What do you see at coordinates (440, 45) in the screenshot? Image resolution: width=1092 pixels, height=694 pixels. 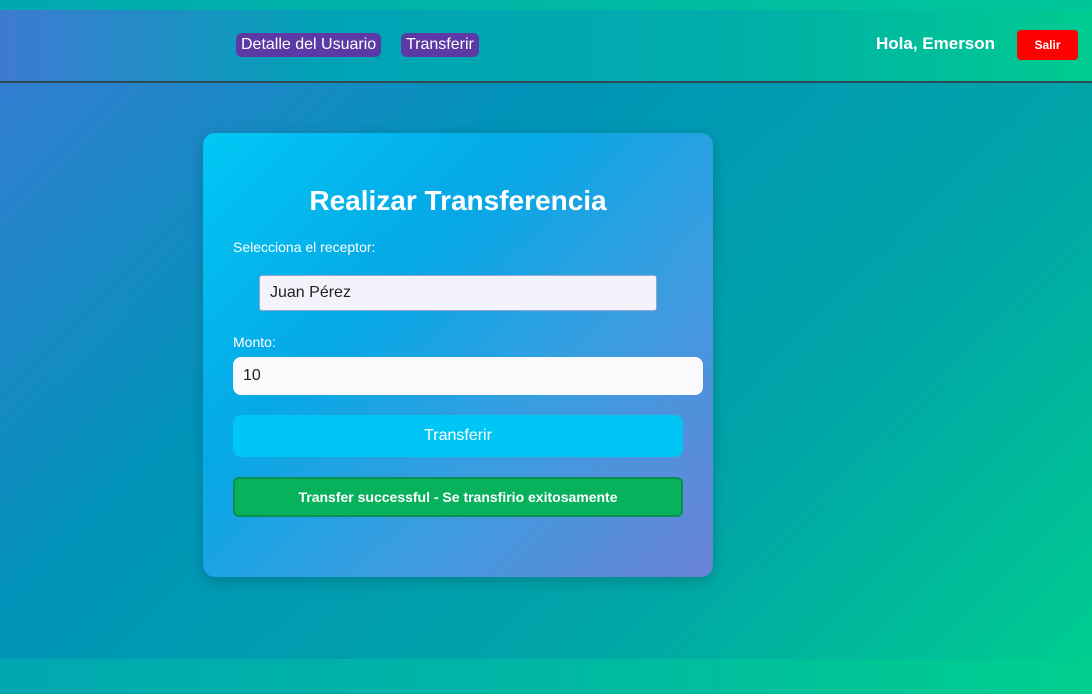 I see `nav-link-transfer: Transferir` at bounding box center [440, 45].